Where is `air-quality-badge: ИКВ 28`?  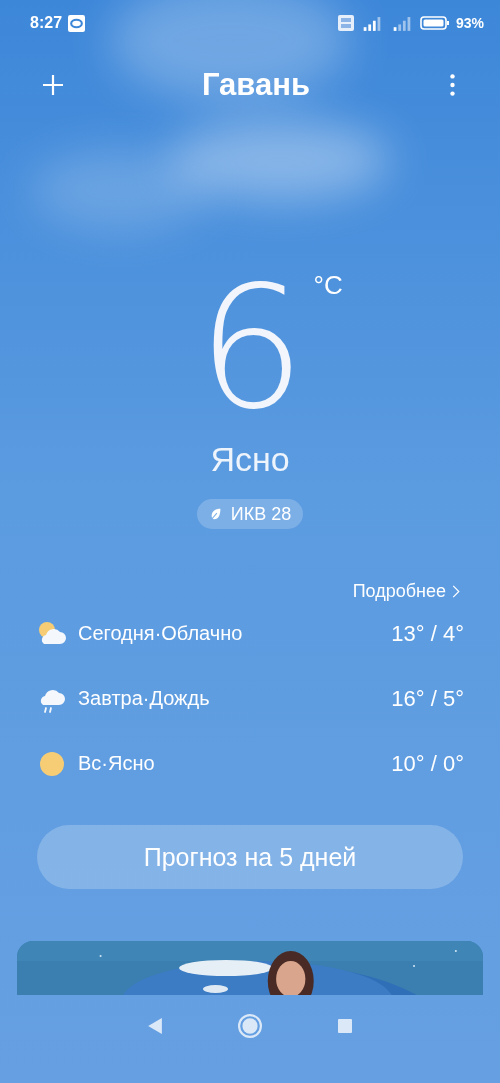 air-quality-badge: ИКВ 28 is located at coordinates (250, 514).